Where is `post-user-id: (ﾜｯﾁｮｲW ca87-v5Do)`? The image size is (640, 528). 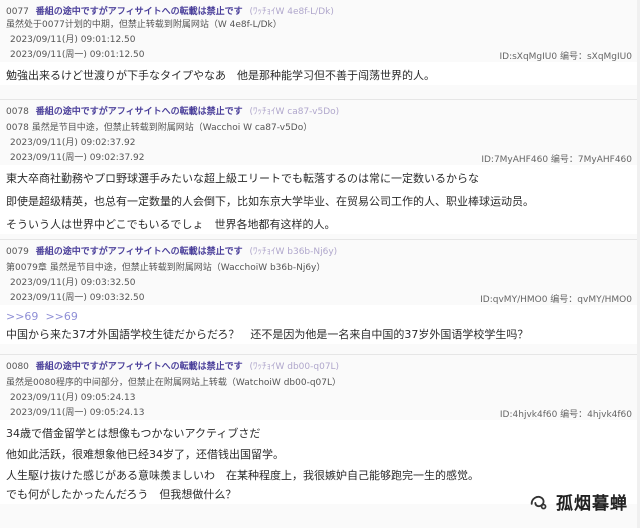
post-user-id: (ﾜｯﾁｮｲW ca87-v5Do) is located at coordinates (294, 112).